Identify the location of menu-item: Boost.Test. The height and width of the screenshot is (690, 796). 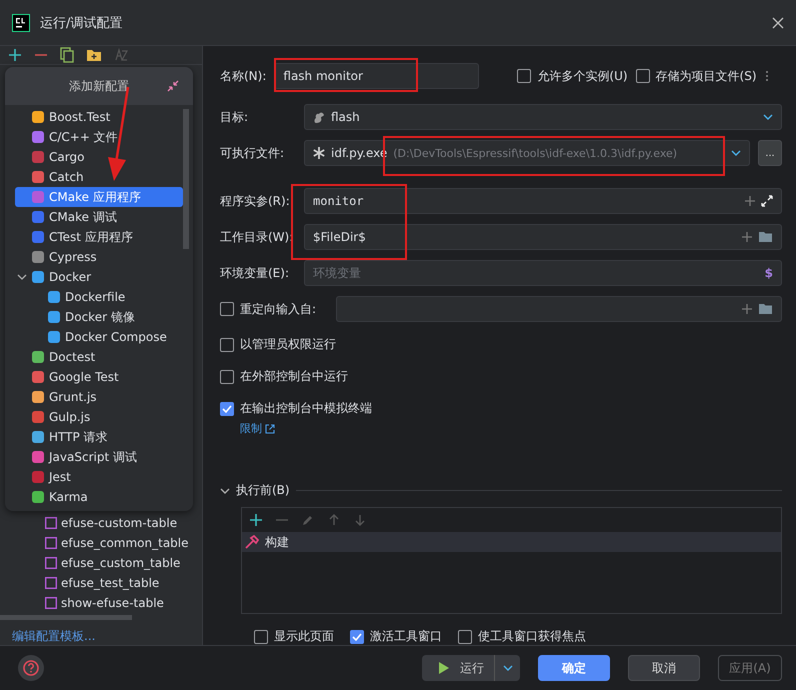
(99, 117).